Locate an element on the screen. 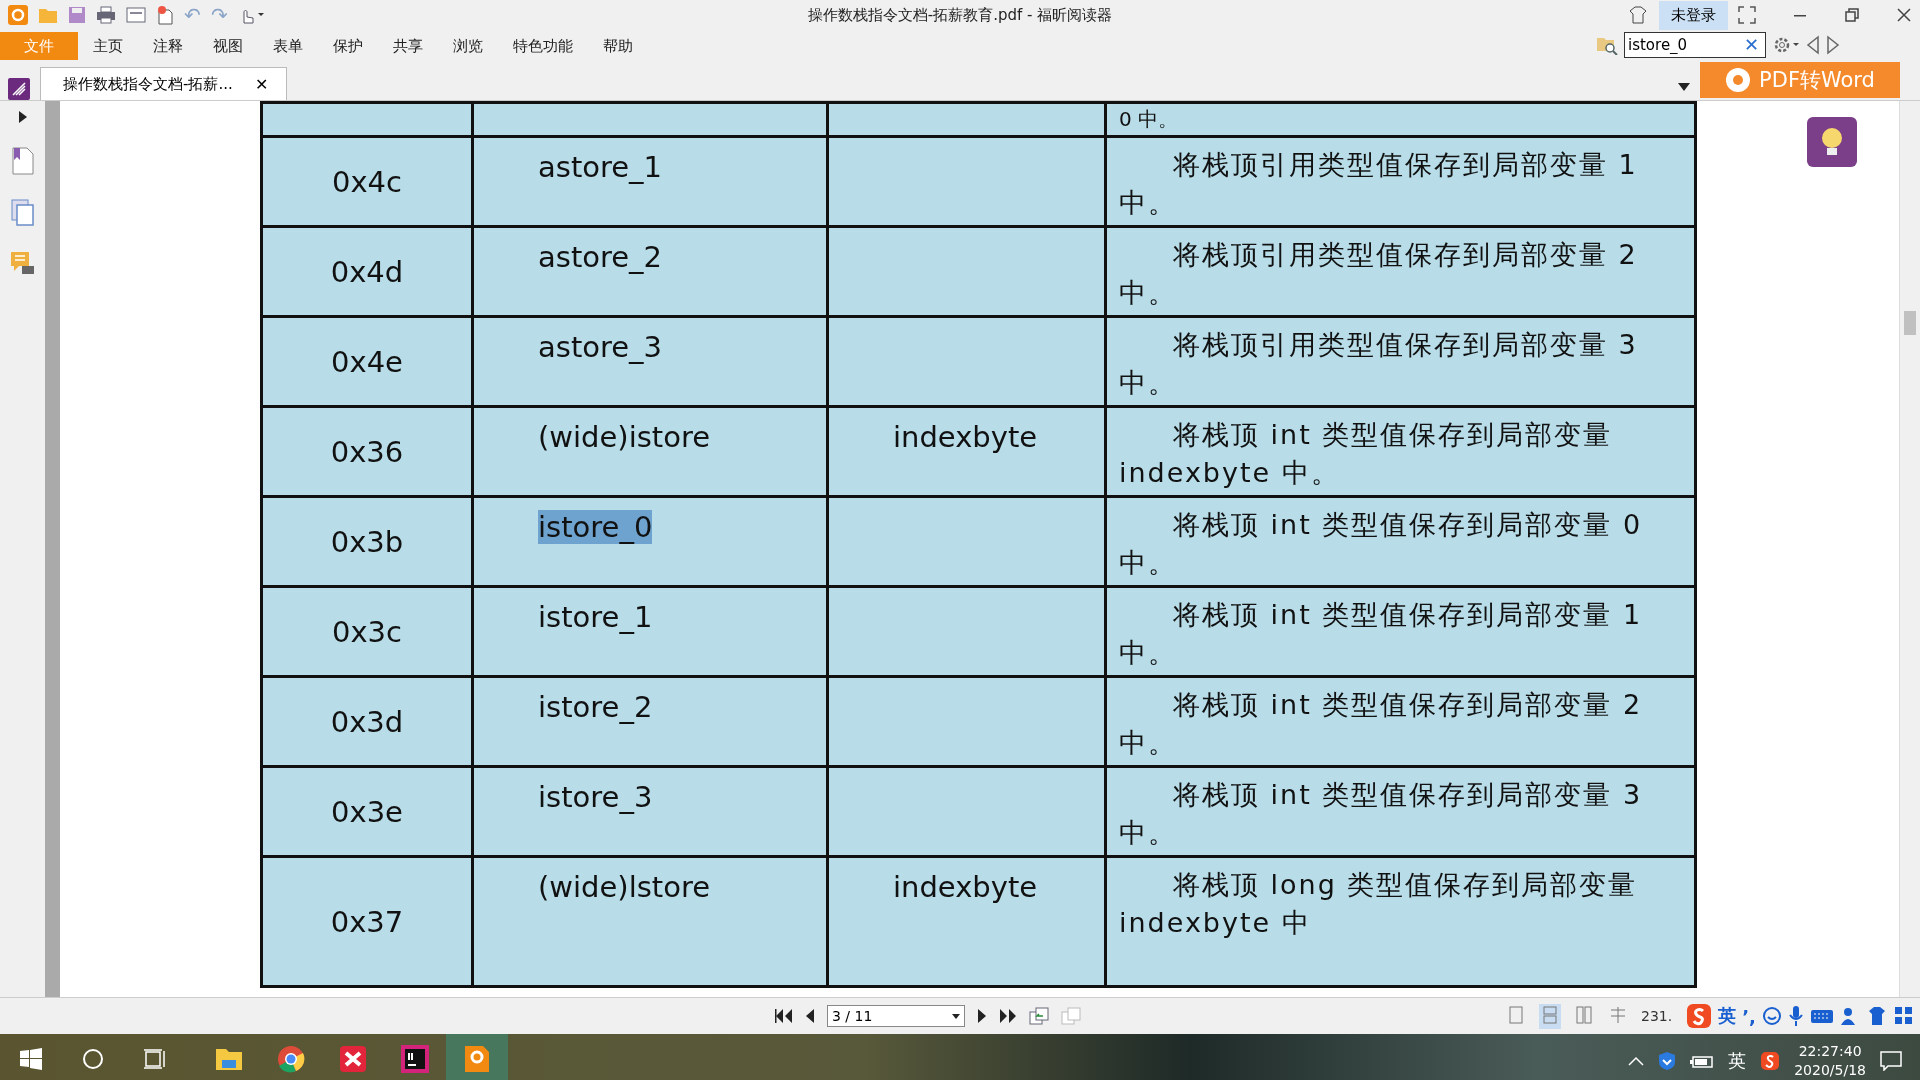 The image size is (1920, 1080). notification-icon is located at coordinates (1891, 1060).